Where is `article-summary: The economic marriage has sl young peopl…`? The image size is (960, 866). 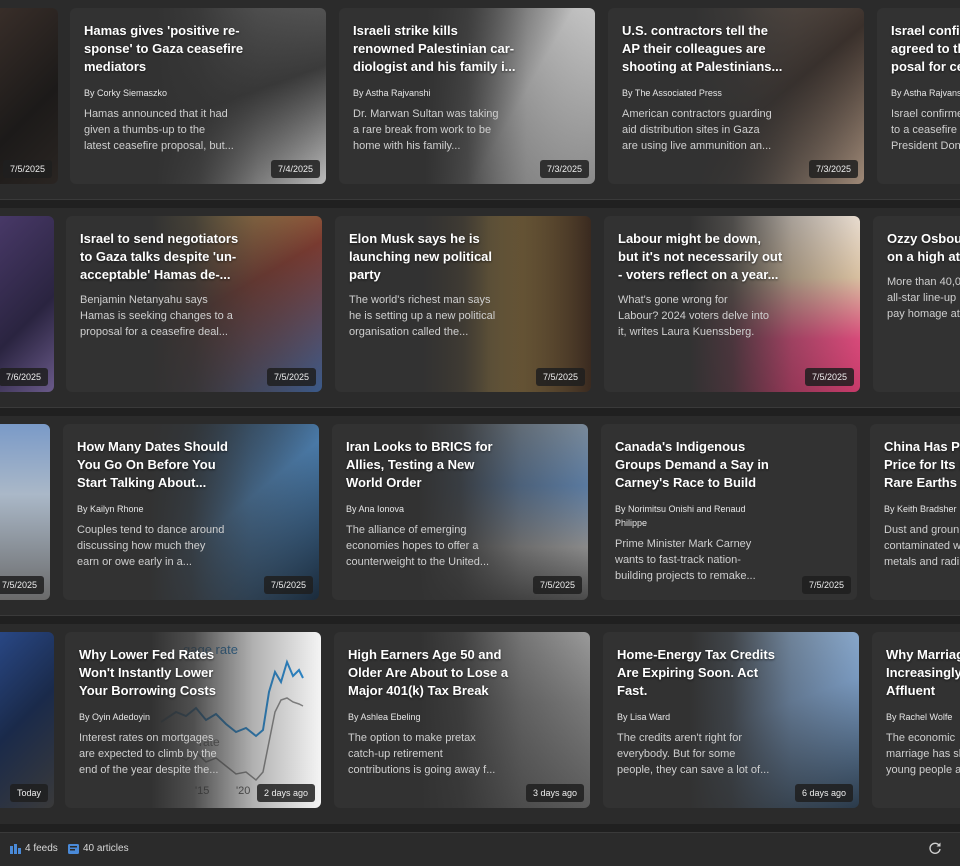 article-summary: The economic marriage has sl young peopl… is located at coordinates (923, 754).